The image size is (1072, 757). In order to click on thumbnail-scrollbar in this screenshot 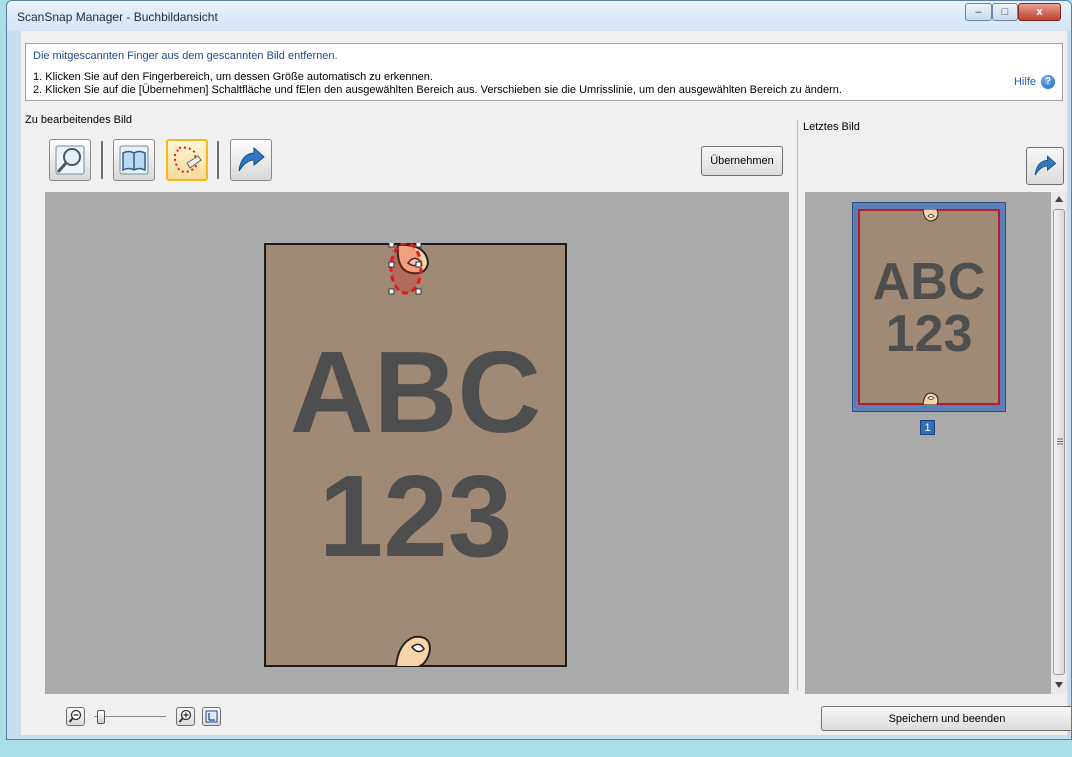, I will do `click(1059, 443)`.